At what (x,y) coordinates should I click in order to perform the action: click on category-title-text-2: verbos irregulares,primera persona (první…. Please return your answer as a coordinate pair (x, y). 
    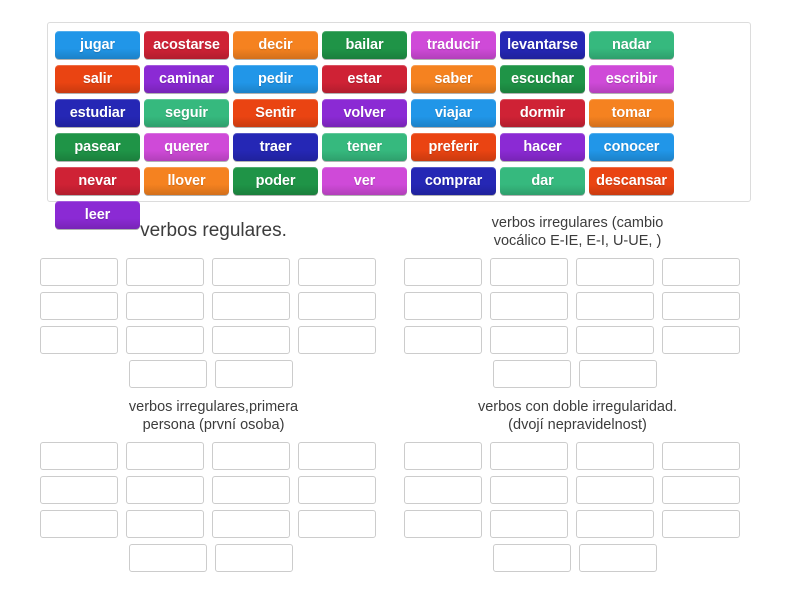
    Looking at the image, I should click on (213, 416).